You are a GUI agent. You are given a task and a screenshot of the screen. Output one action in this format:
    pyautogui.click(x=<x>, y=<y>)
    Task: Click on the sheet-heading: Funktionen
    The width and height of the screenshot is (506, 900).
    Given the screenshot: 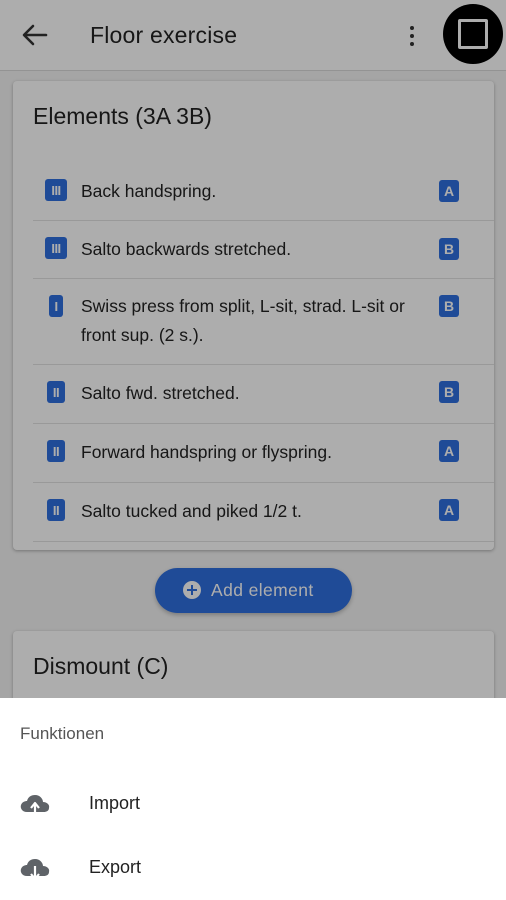 What is the action you would take?
    pyautogui.click(x=62, y=733)
    